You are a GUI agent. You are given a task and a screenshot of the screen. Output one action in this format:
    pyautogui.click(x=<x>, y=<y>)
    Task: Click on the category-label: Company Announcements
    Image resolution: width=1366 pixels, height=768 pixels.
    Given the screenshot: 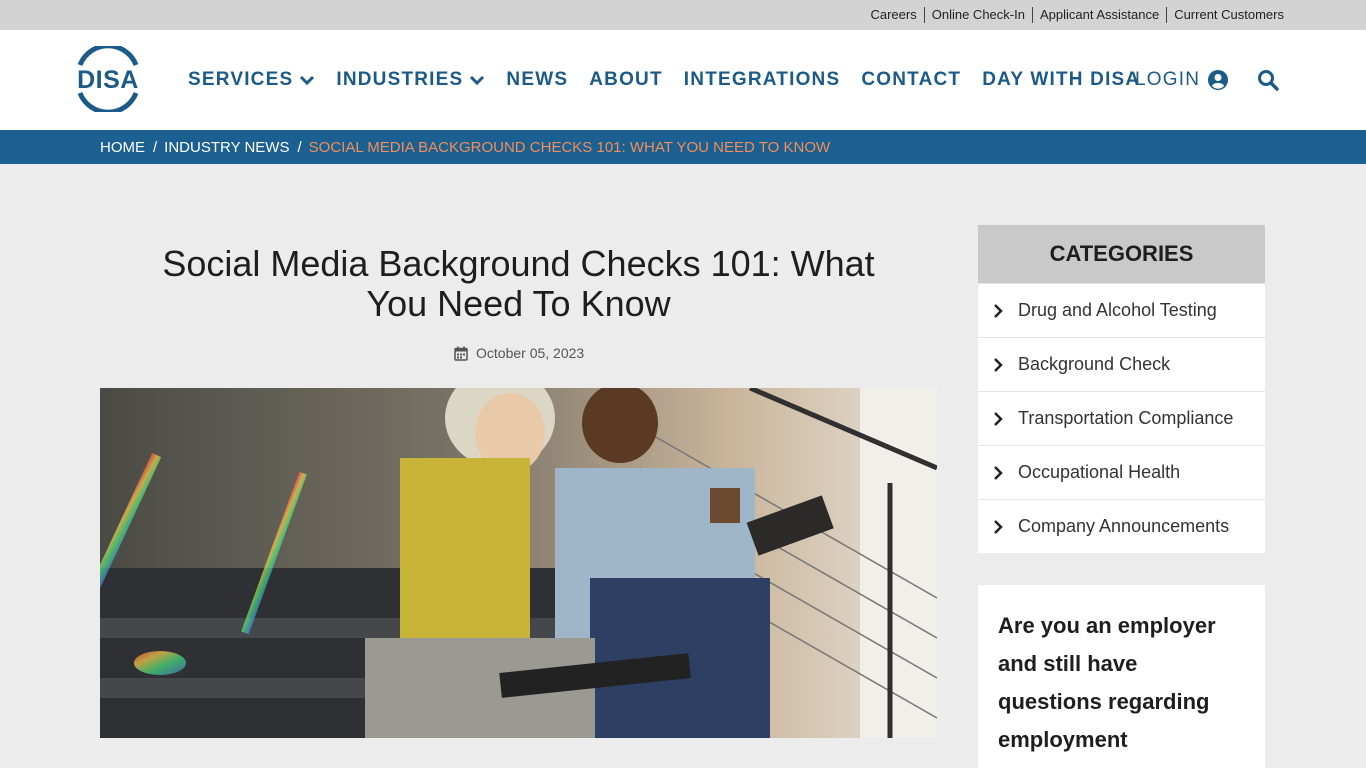 What is the action you would take?
    pyautogui.click(x=1124, y=526)
    